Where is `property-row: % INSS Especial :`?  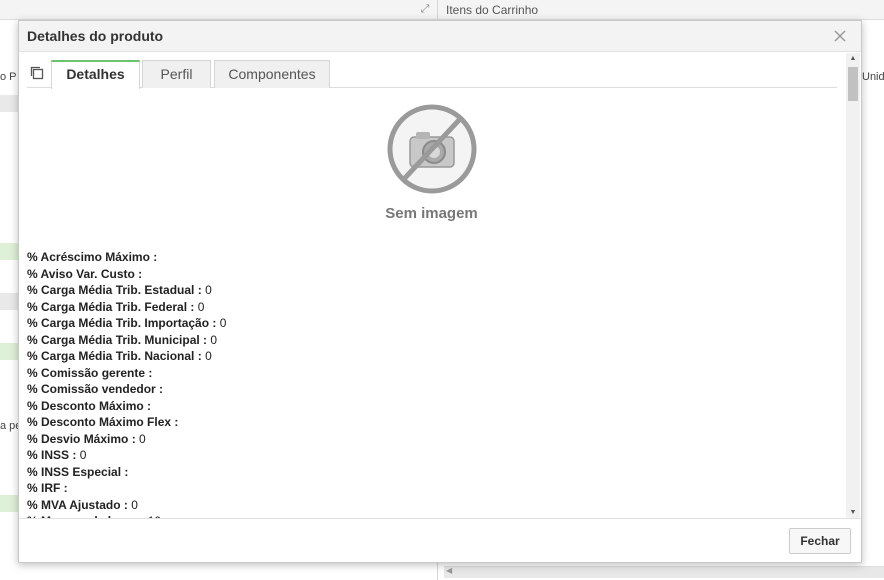 property-row: % INSS Especial : is located at coordinates (377, 472).